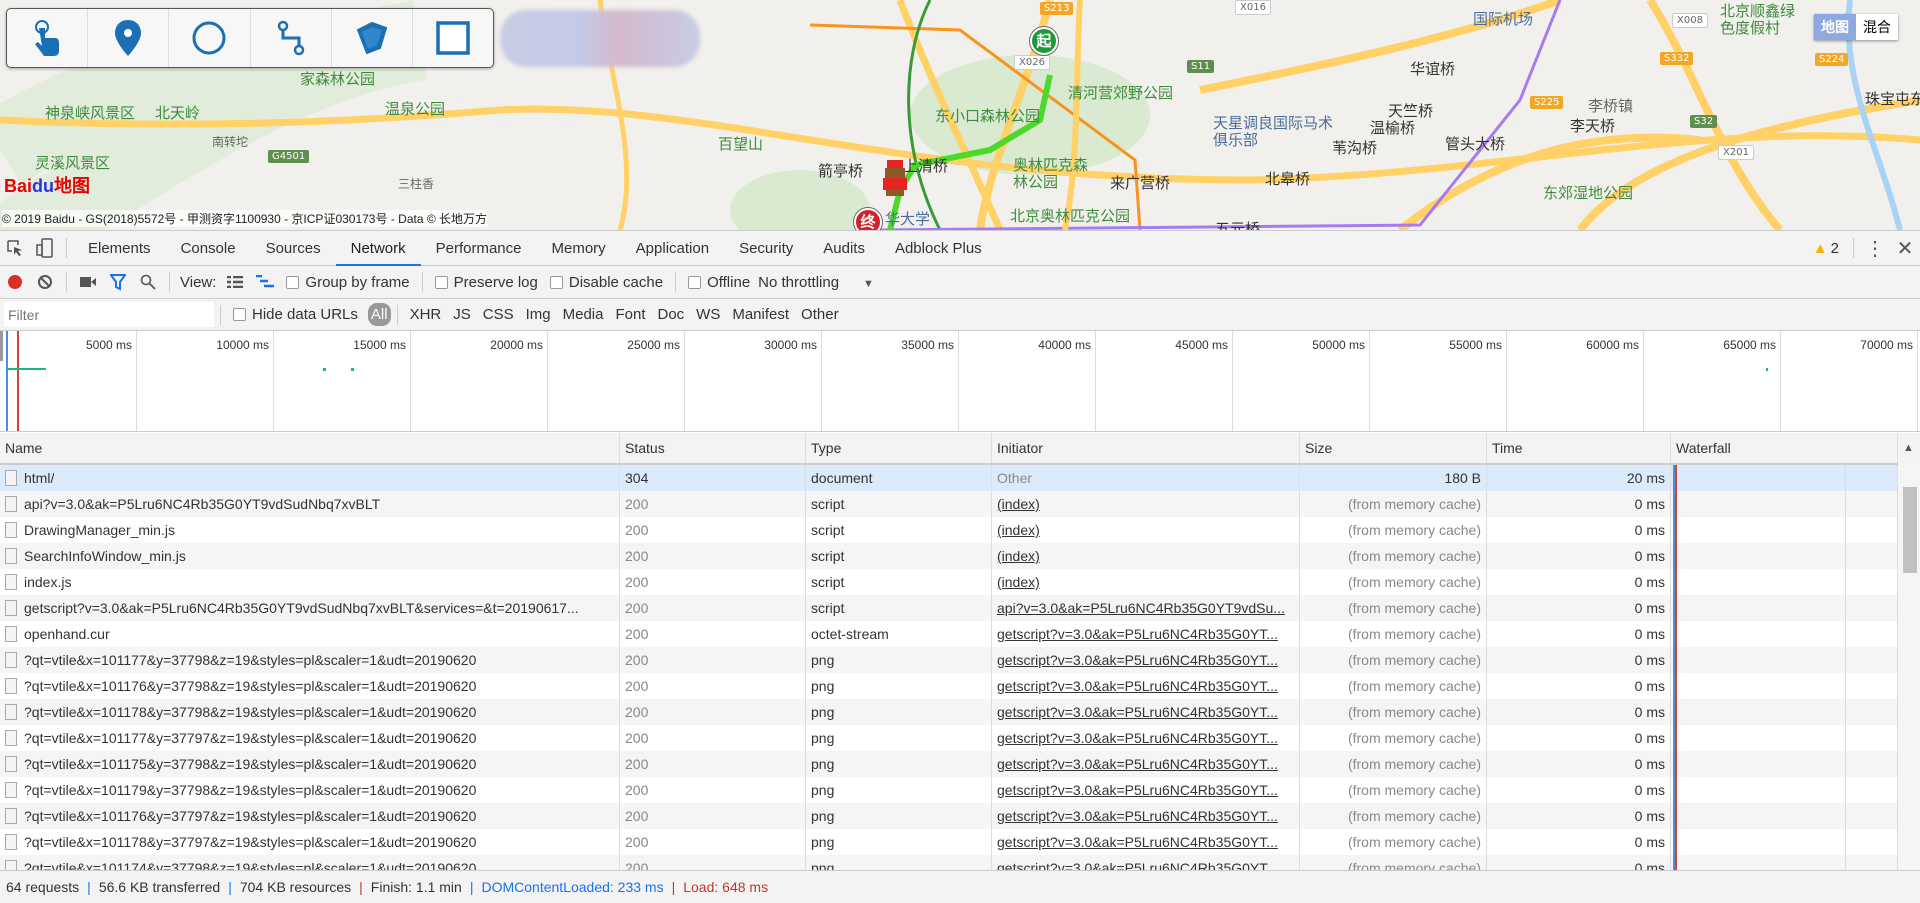  Describe the element at coordinates (295, 314) in the screenshot. I see `hide-data-urls-checkbox: Hide data URLs` at that location.